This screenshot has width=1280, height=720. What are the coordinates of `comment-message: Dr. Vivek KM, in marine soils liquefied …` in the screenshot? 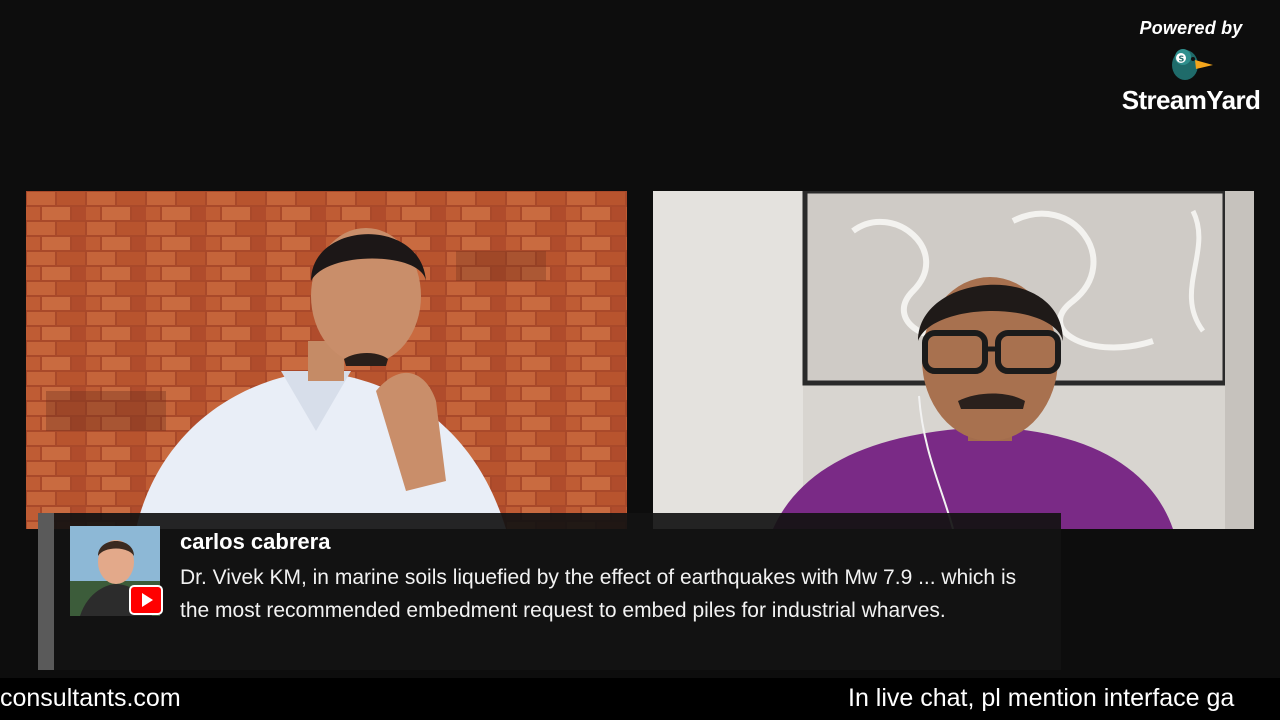 It's located at (598, 594).